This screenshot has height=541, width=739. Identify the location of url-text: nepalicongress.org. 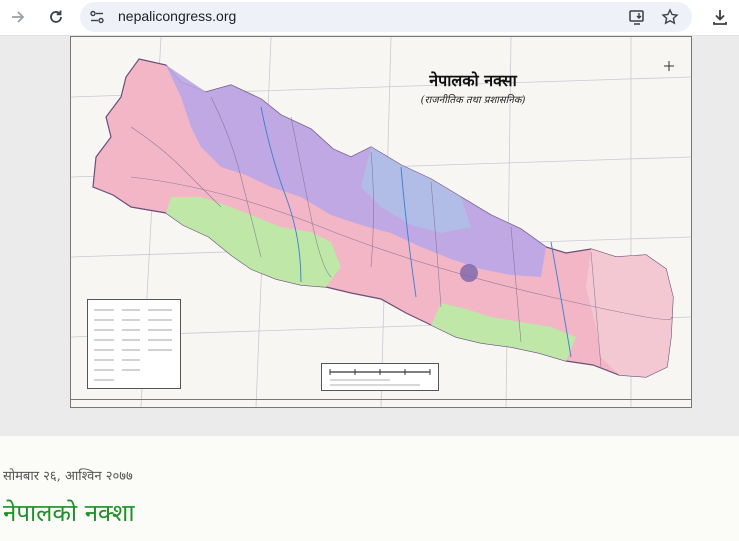
(177, 16).